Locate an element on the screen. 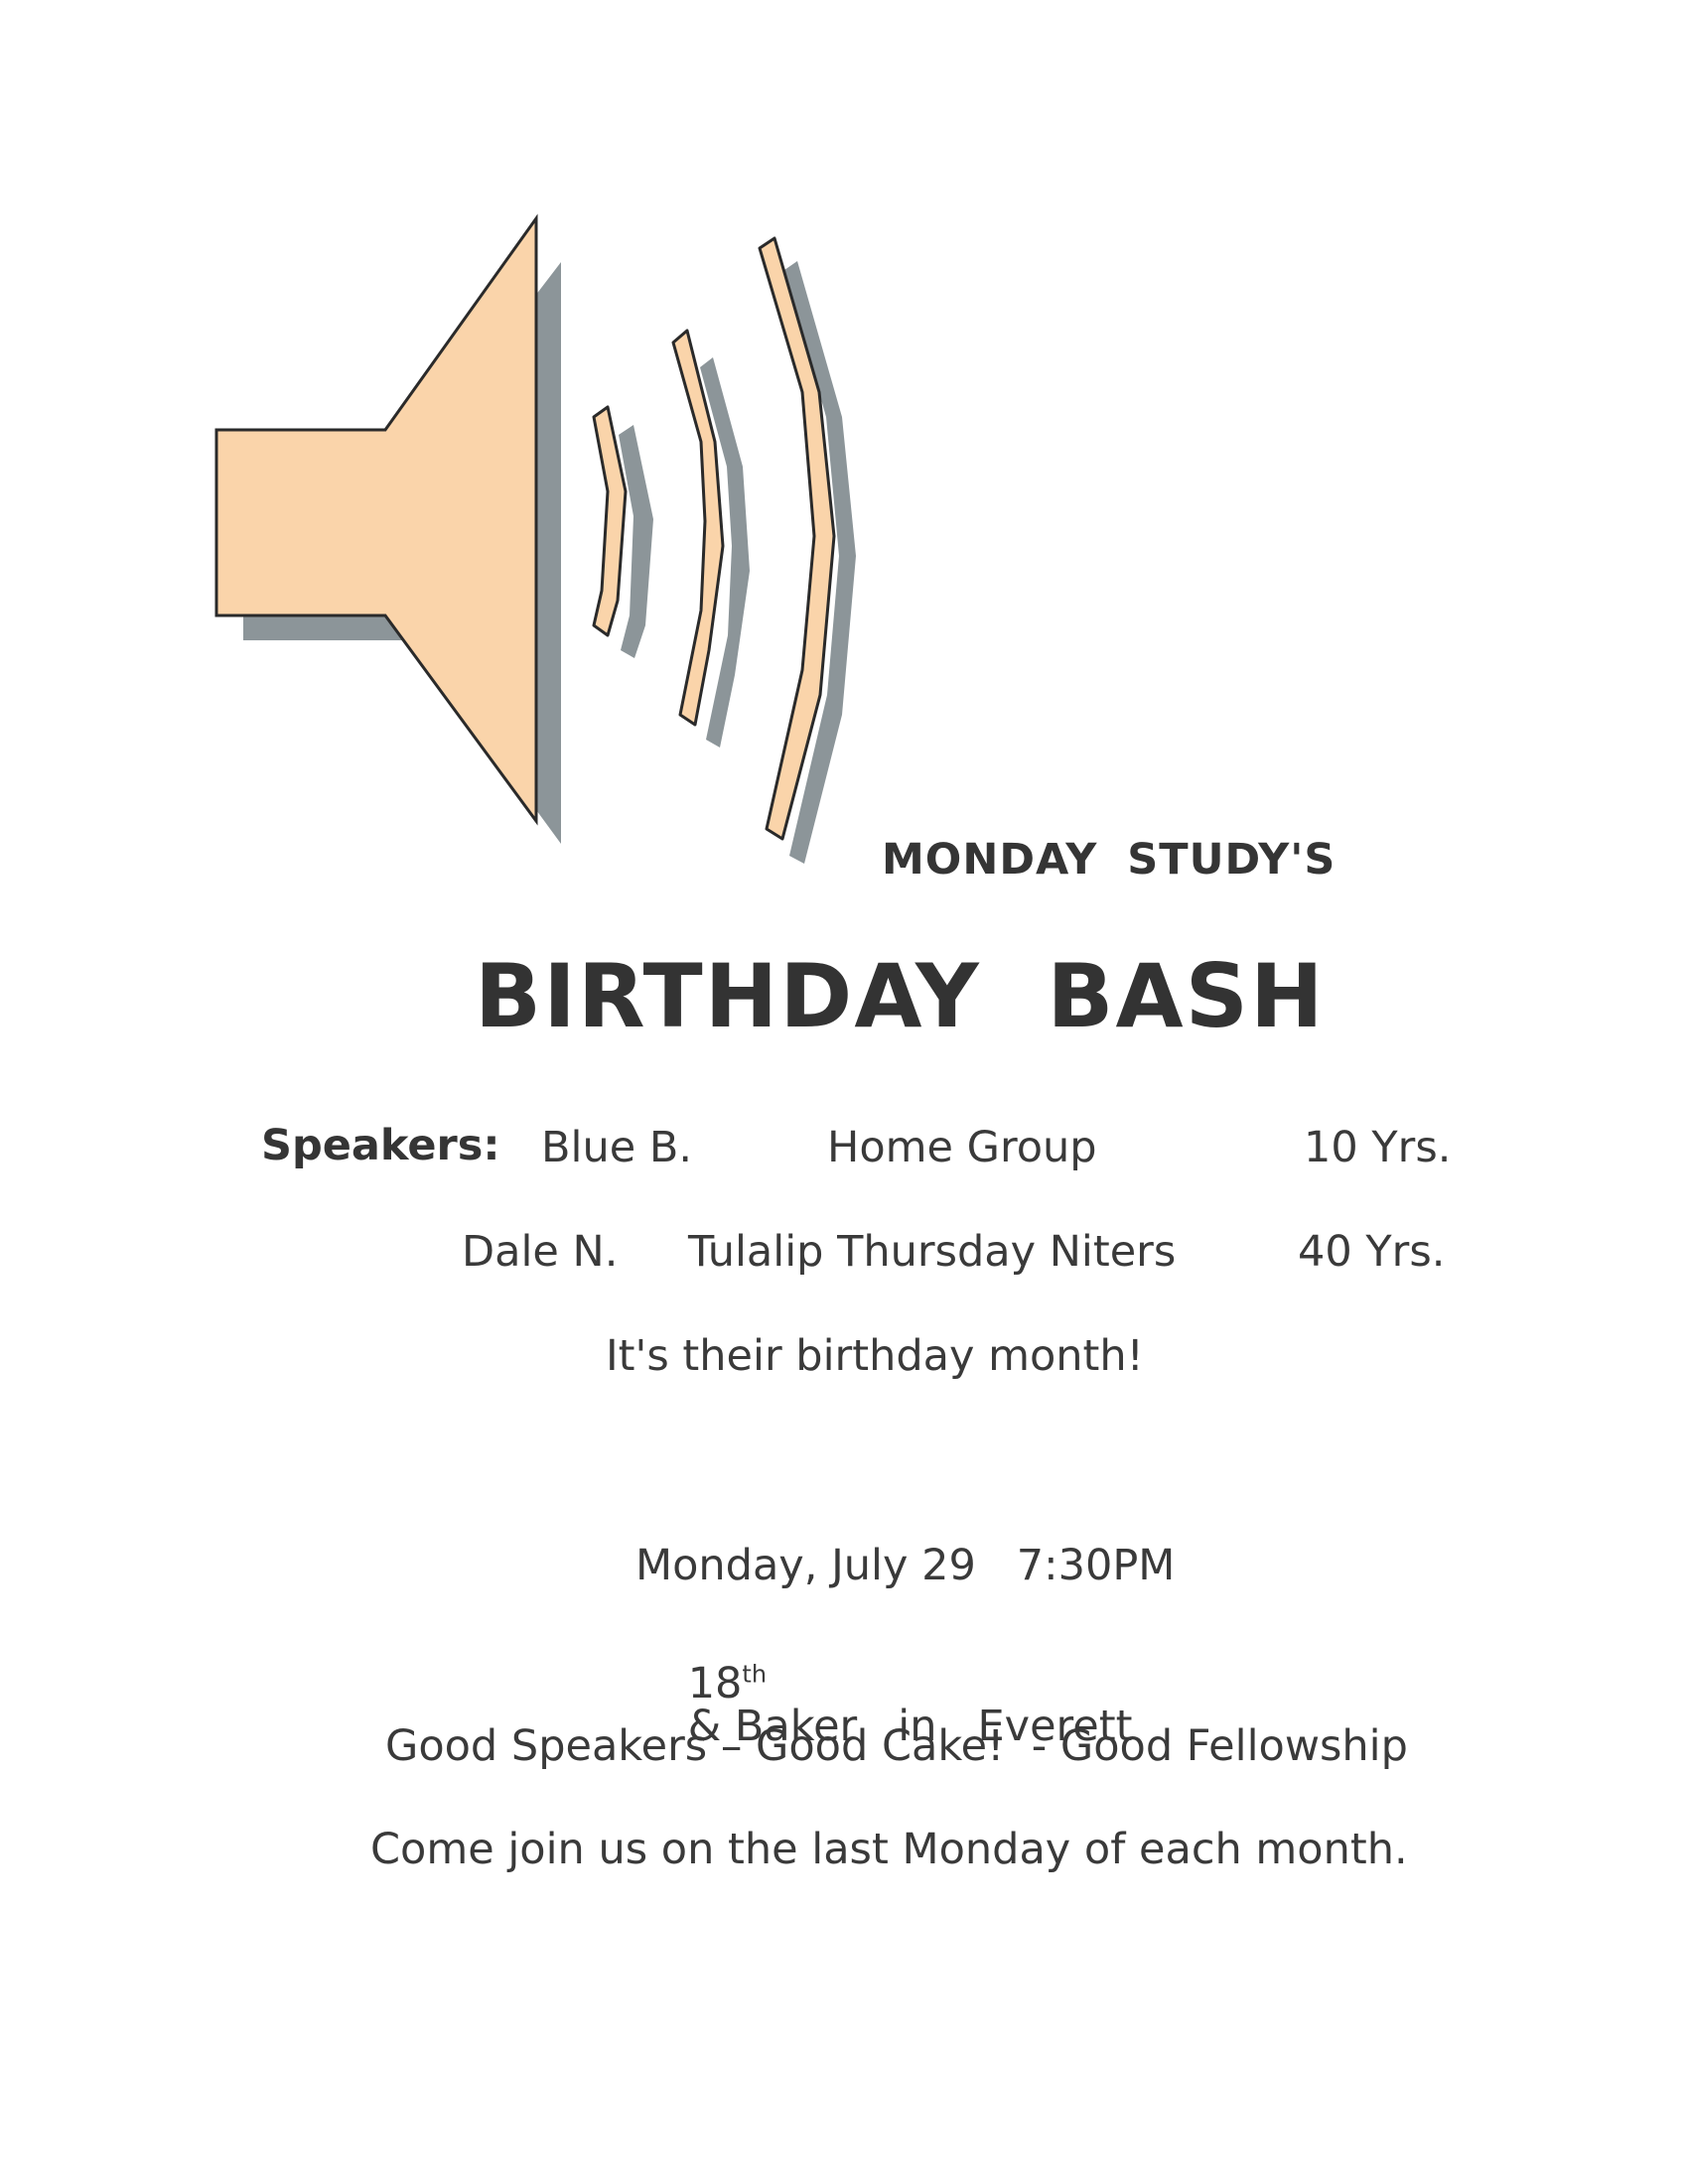  speaker-name: Dale N. is located at coordinates (540, 1252).